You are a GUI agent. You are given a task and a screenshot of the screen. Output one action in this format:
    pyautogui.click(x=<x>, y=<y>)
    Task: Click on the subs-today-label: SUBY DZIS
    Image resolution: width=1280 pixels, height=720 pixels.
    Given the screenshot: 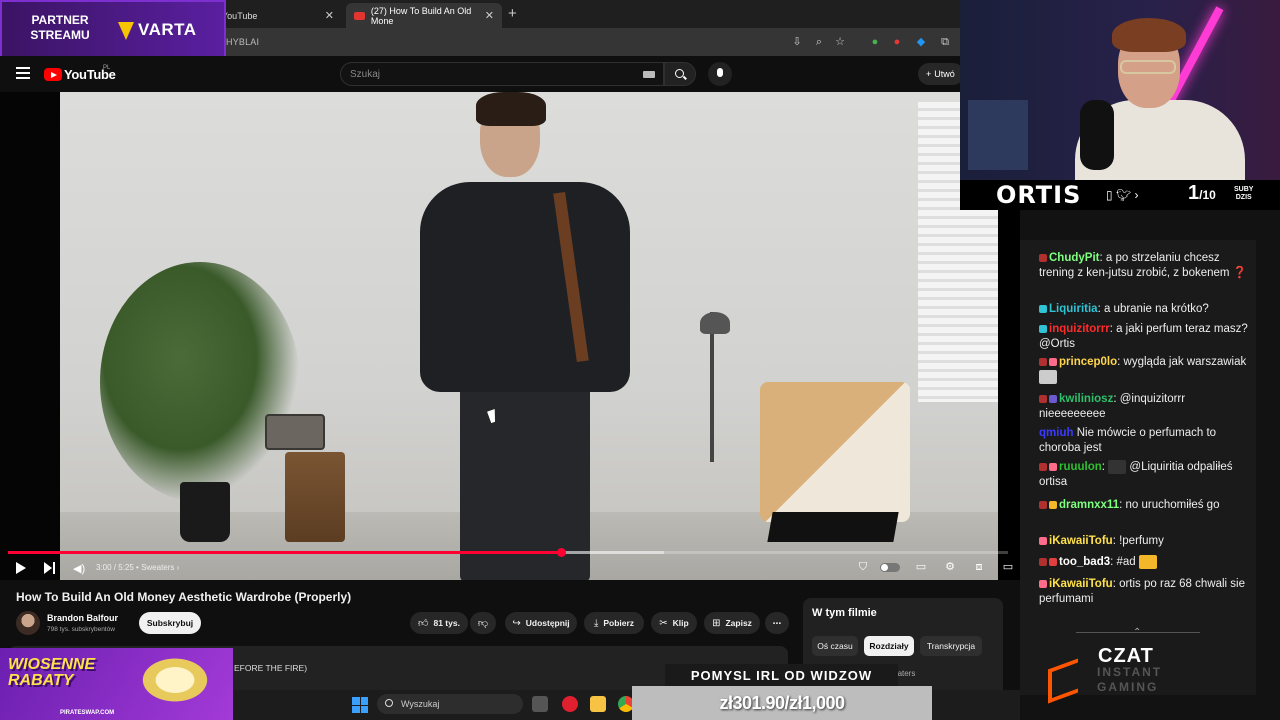 What is the action you would take?
    pyautogui.click(x=1243, y=194)
    